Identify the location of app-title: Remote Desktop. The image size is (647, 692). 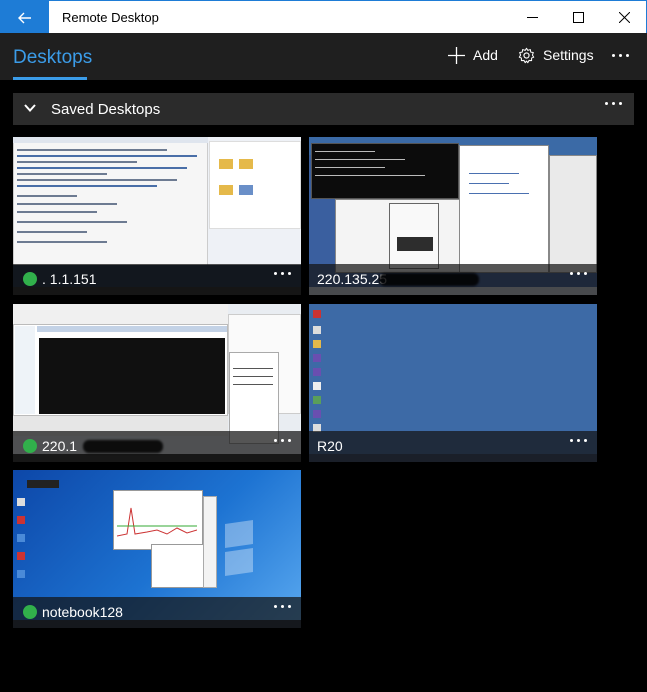
(110, 17).